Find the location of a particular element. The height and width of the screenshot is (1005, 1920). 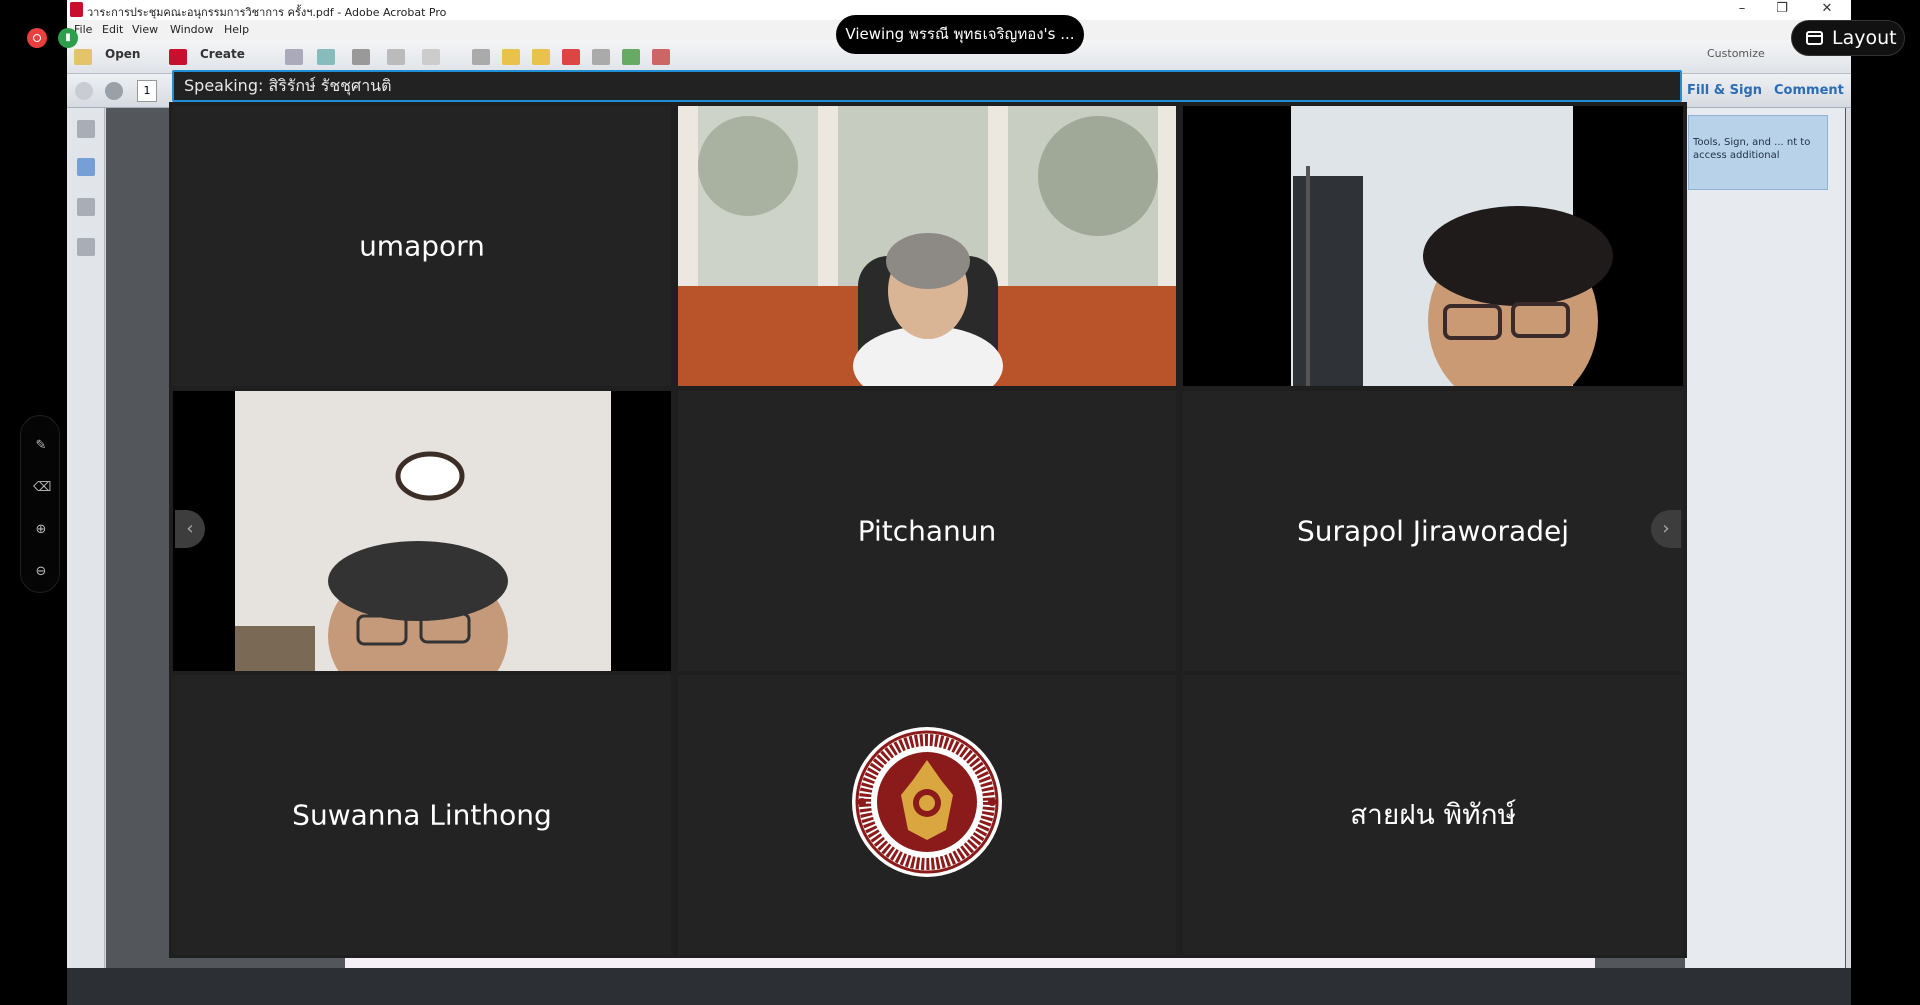

participant-tile: Pitchanun is located at coordinates (927, 531).